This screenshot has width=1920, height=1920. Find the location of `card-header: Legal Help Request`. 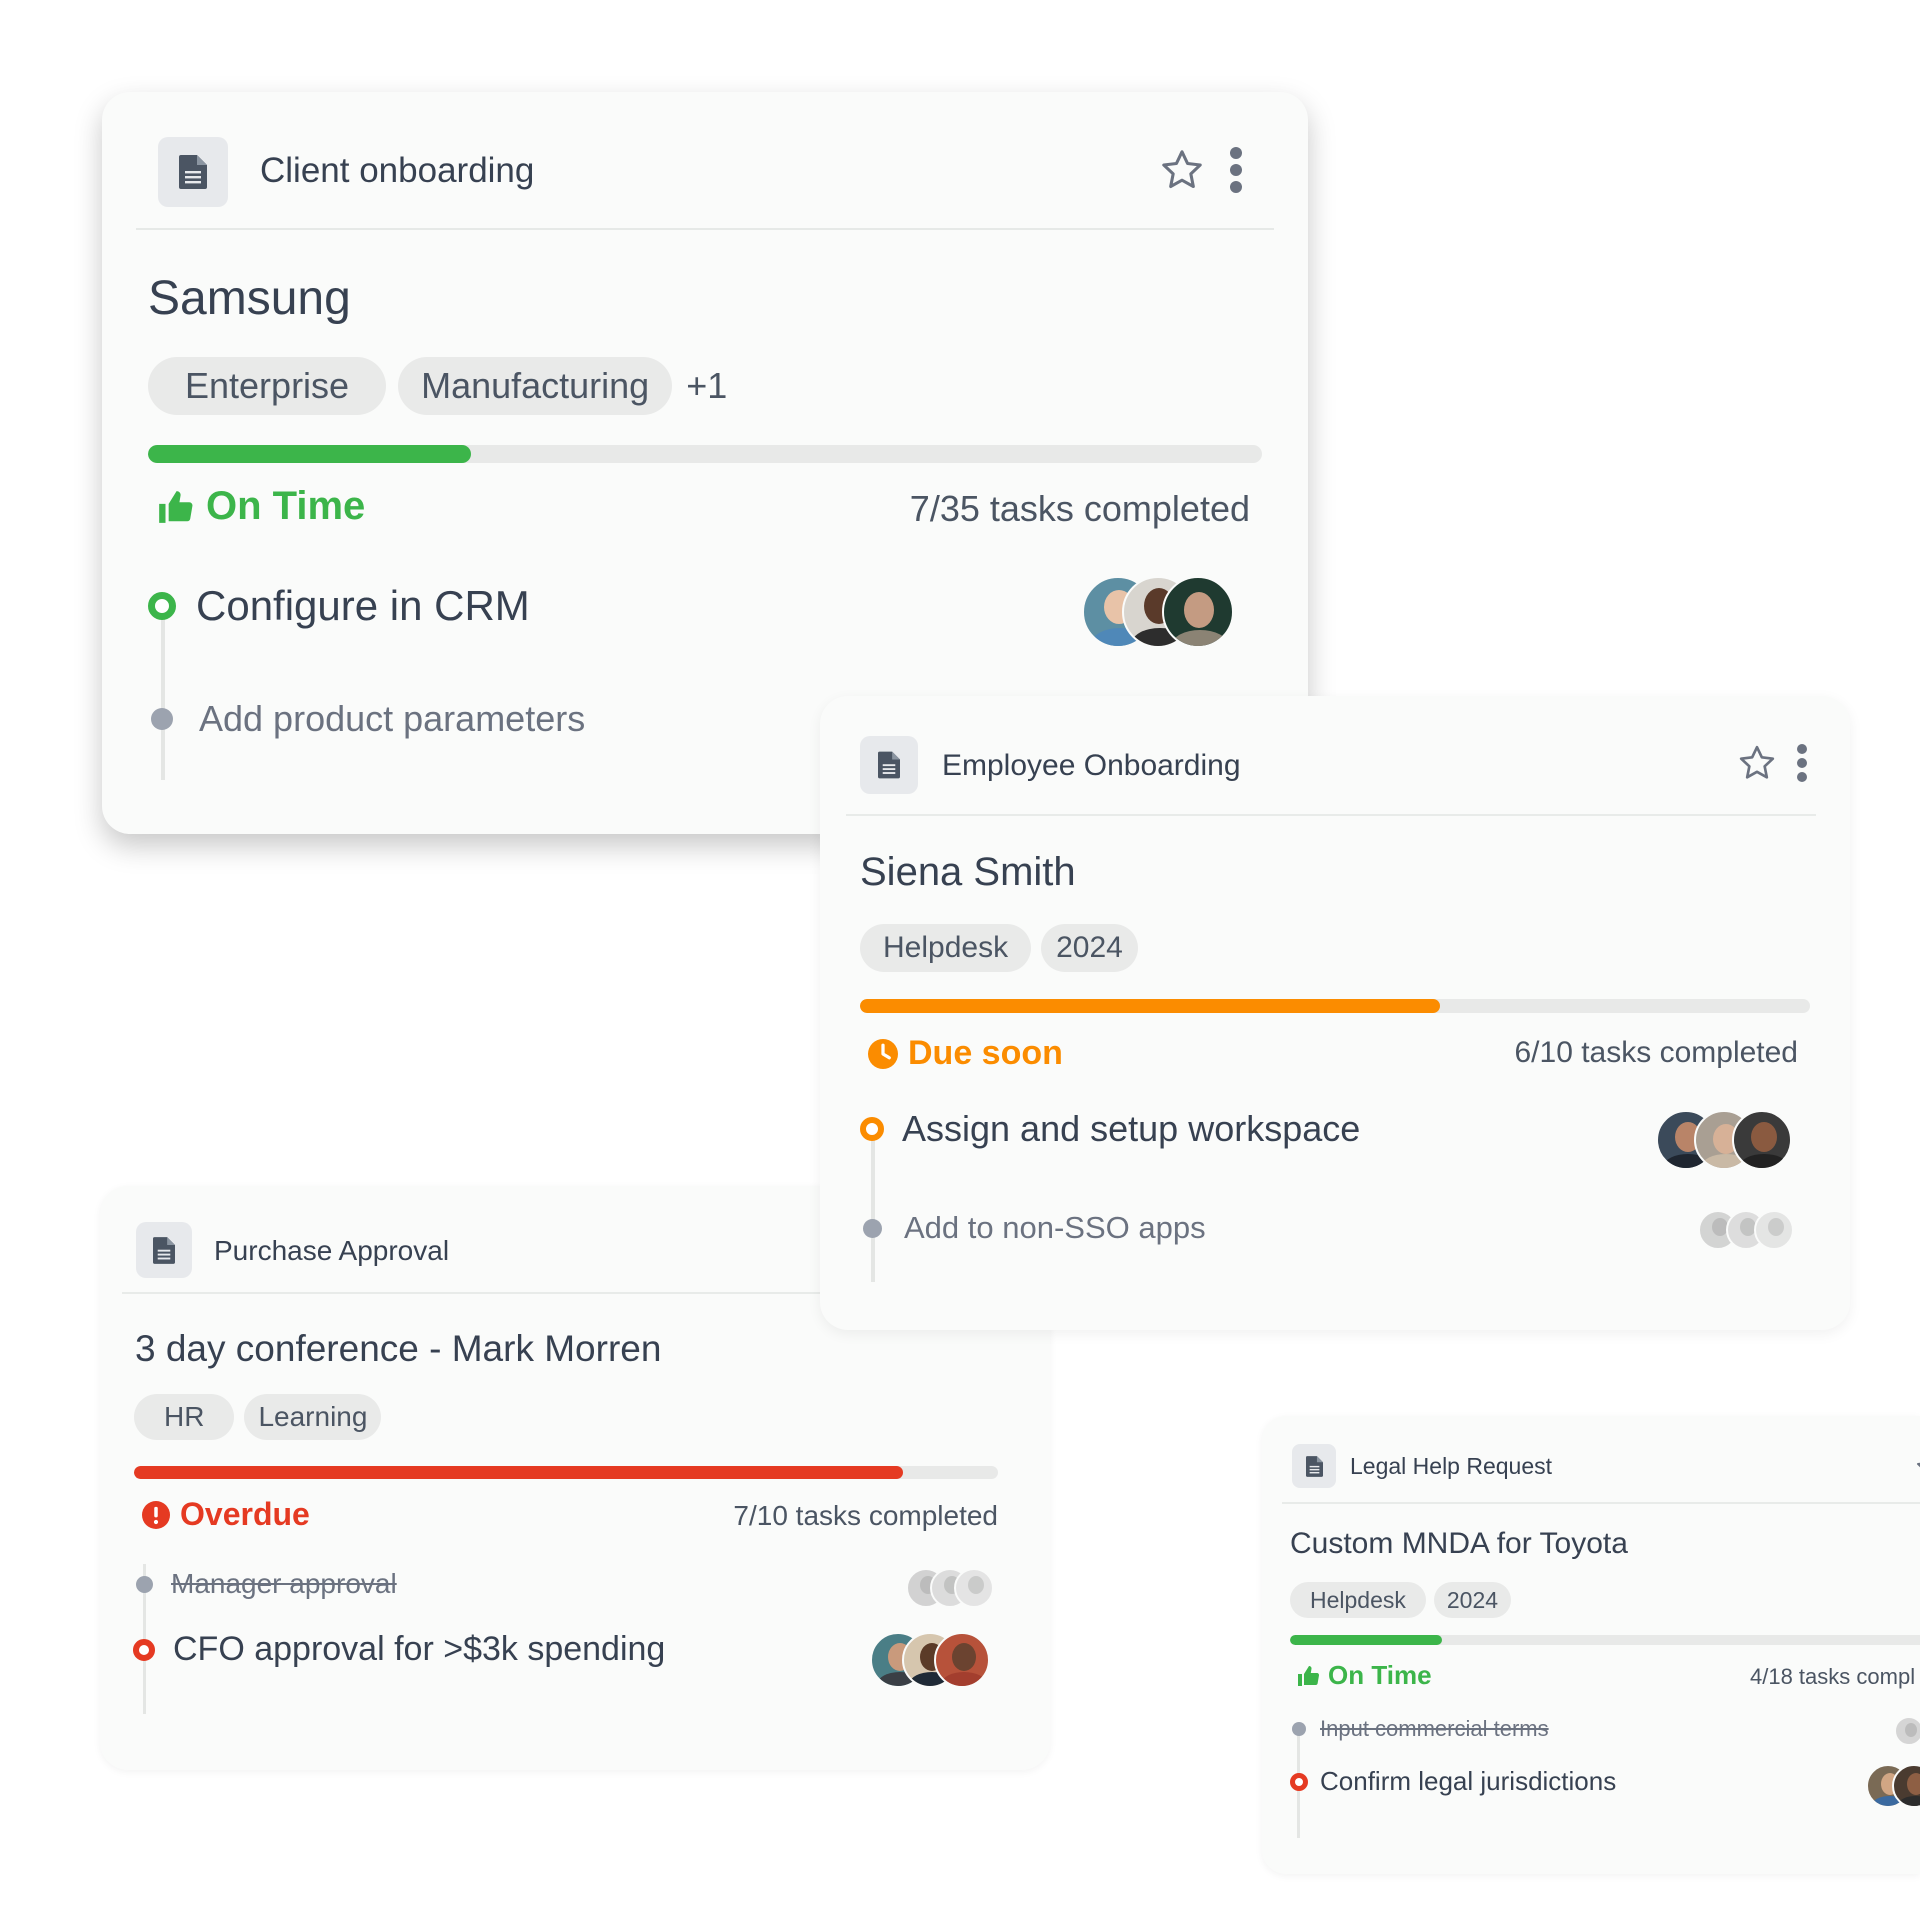

card-header: Legal Help Request is located at coordinates (1601, 1460).